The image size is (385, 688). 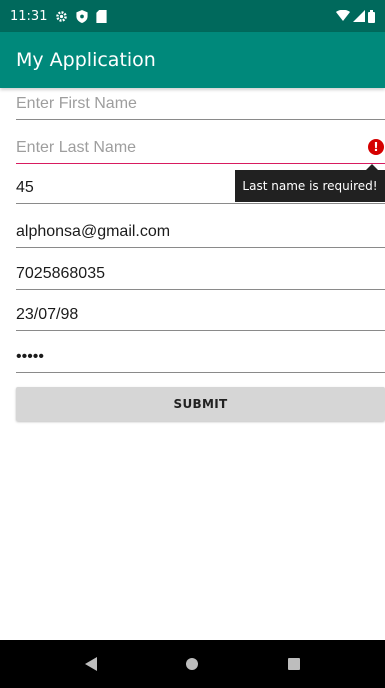 What do you see at coordinates (200, 315) in the screenshot?
I see `dob-field: 23/07/98` at bounding box center [200, 315].